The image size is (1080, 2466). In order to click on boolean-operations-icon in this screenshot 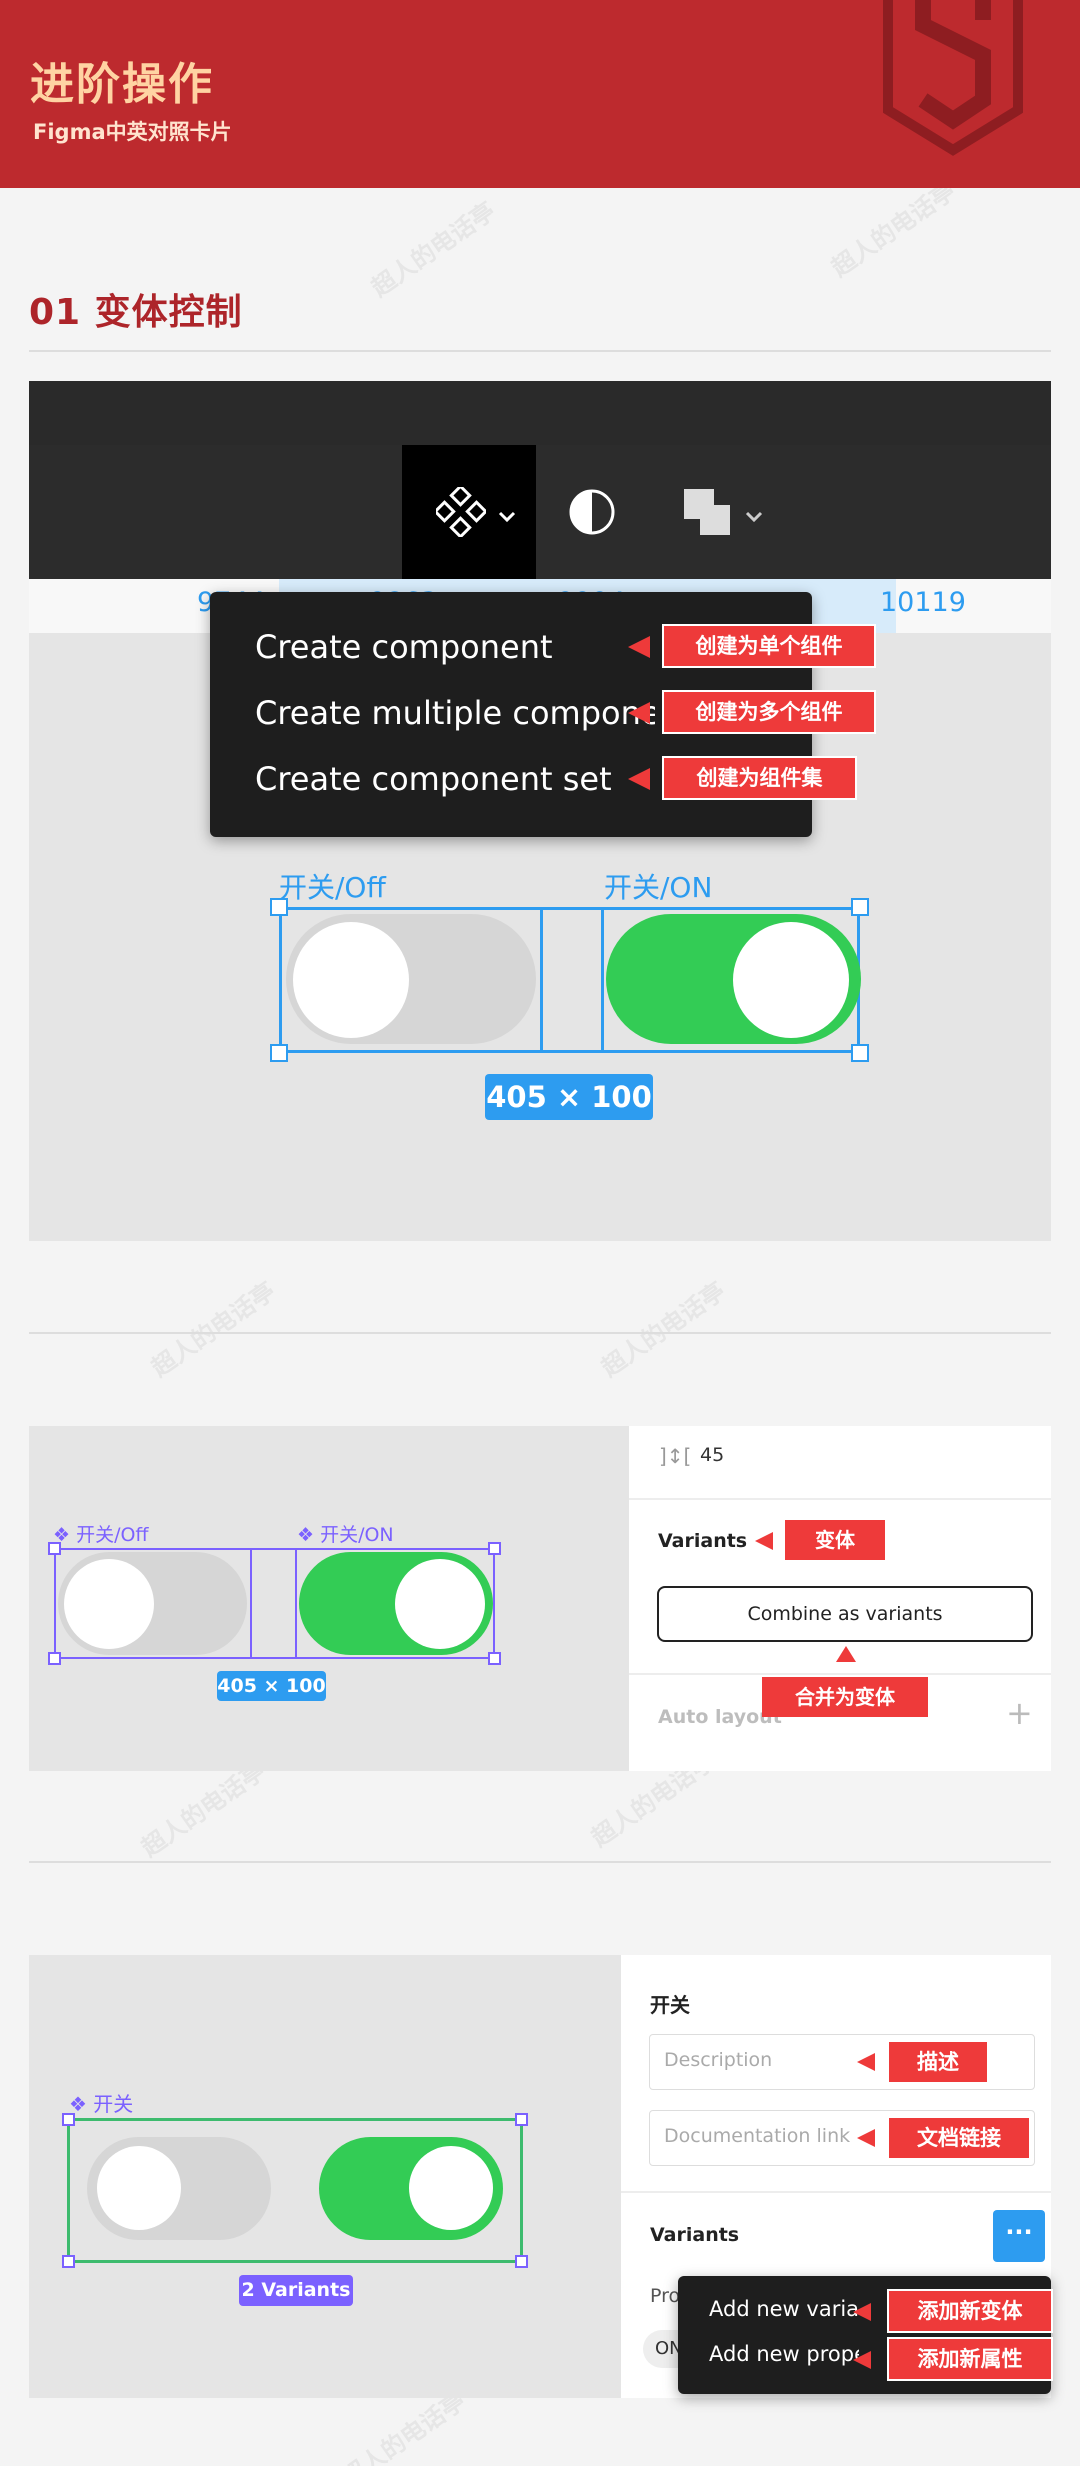, I will do `click(707, 512)`.